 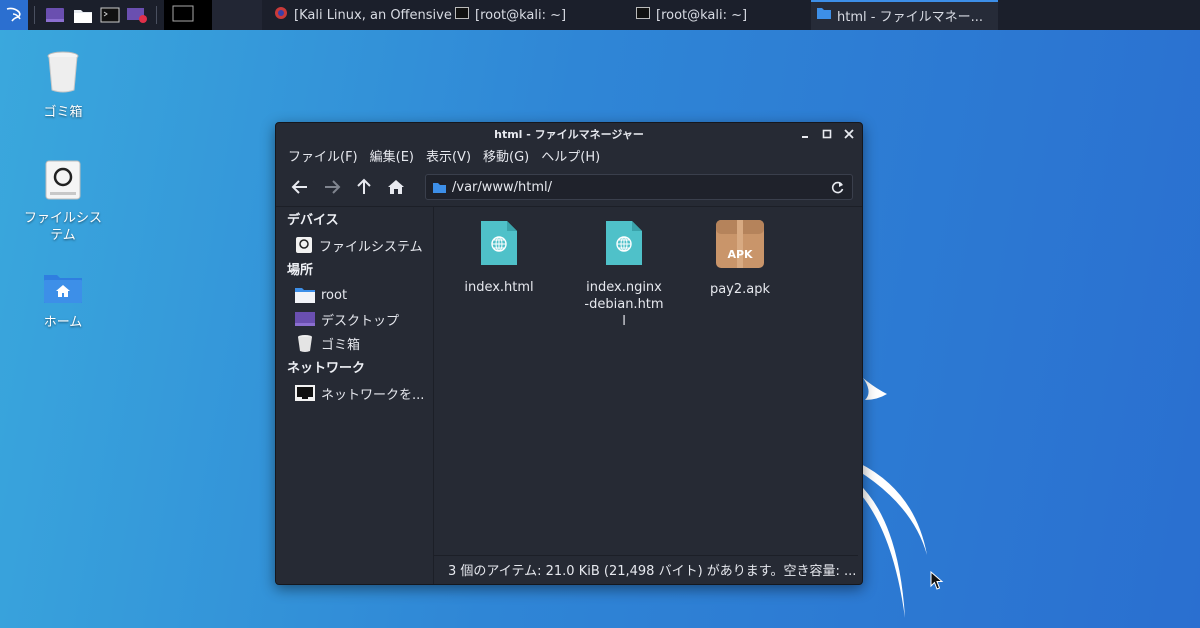 I want to click on arrow-left-icon, so click(x=299, y=187).